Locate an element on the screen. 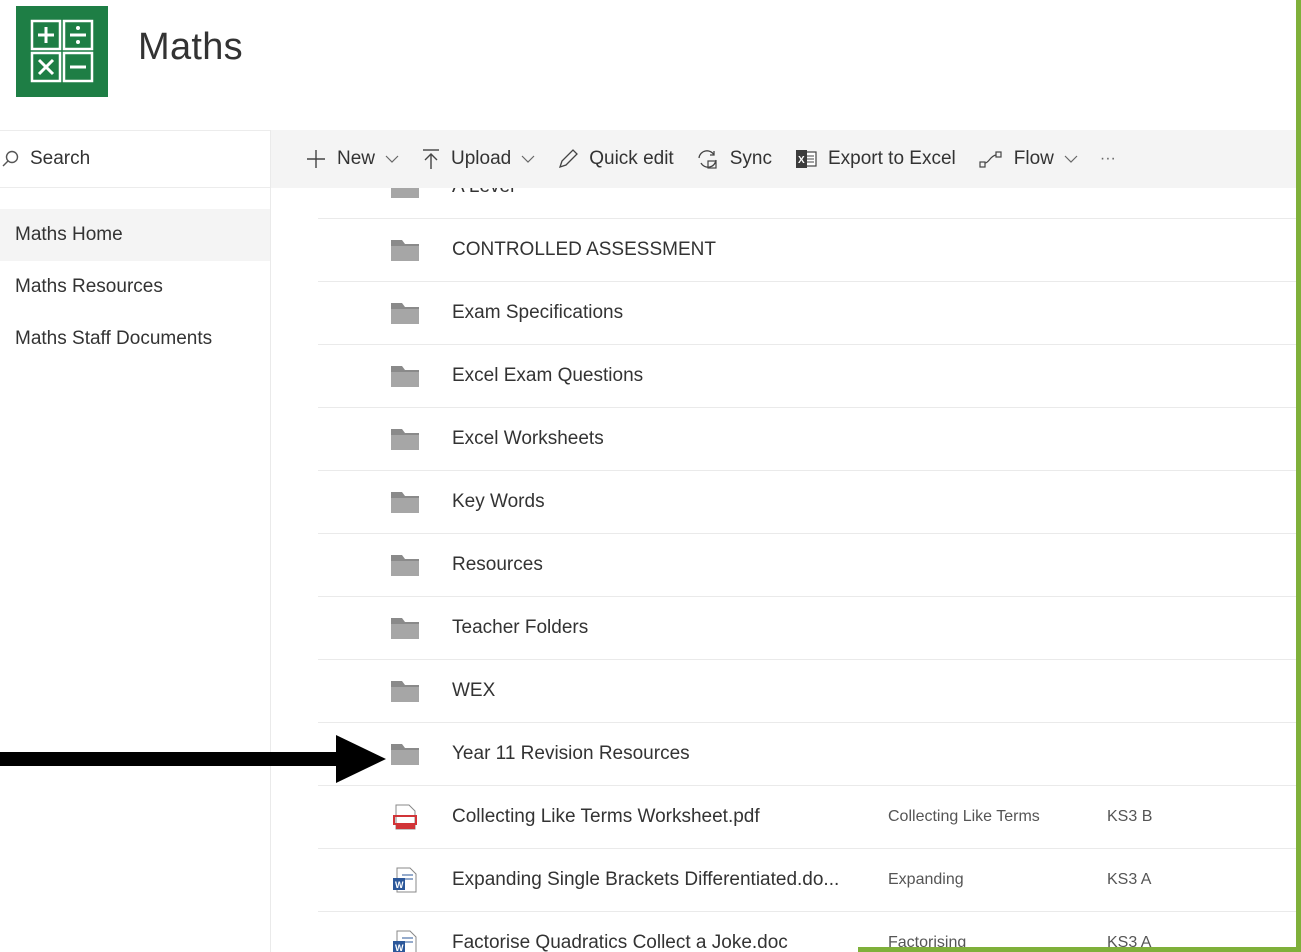 This screenshot has width=1301, height=952. quick-edit-label: Quick edit is located at coordinates (631, 158).